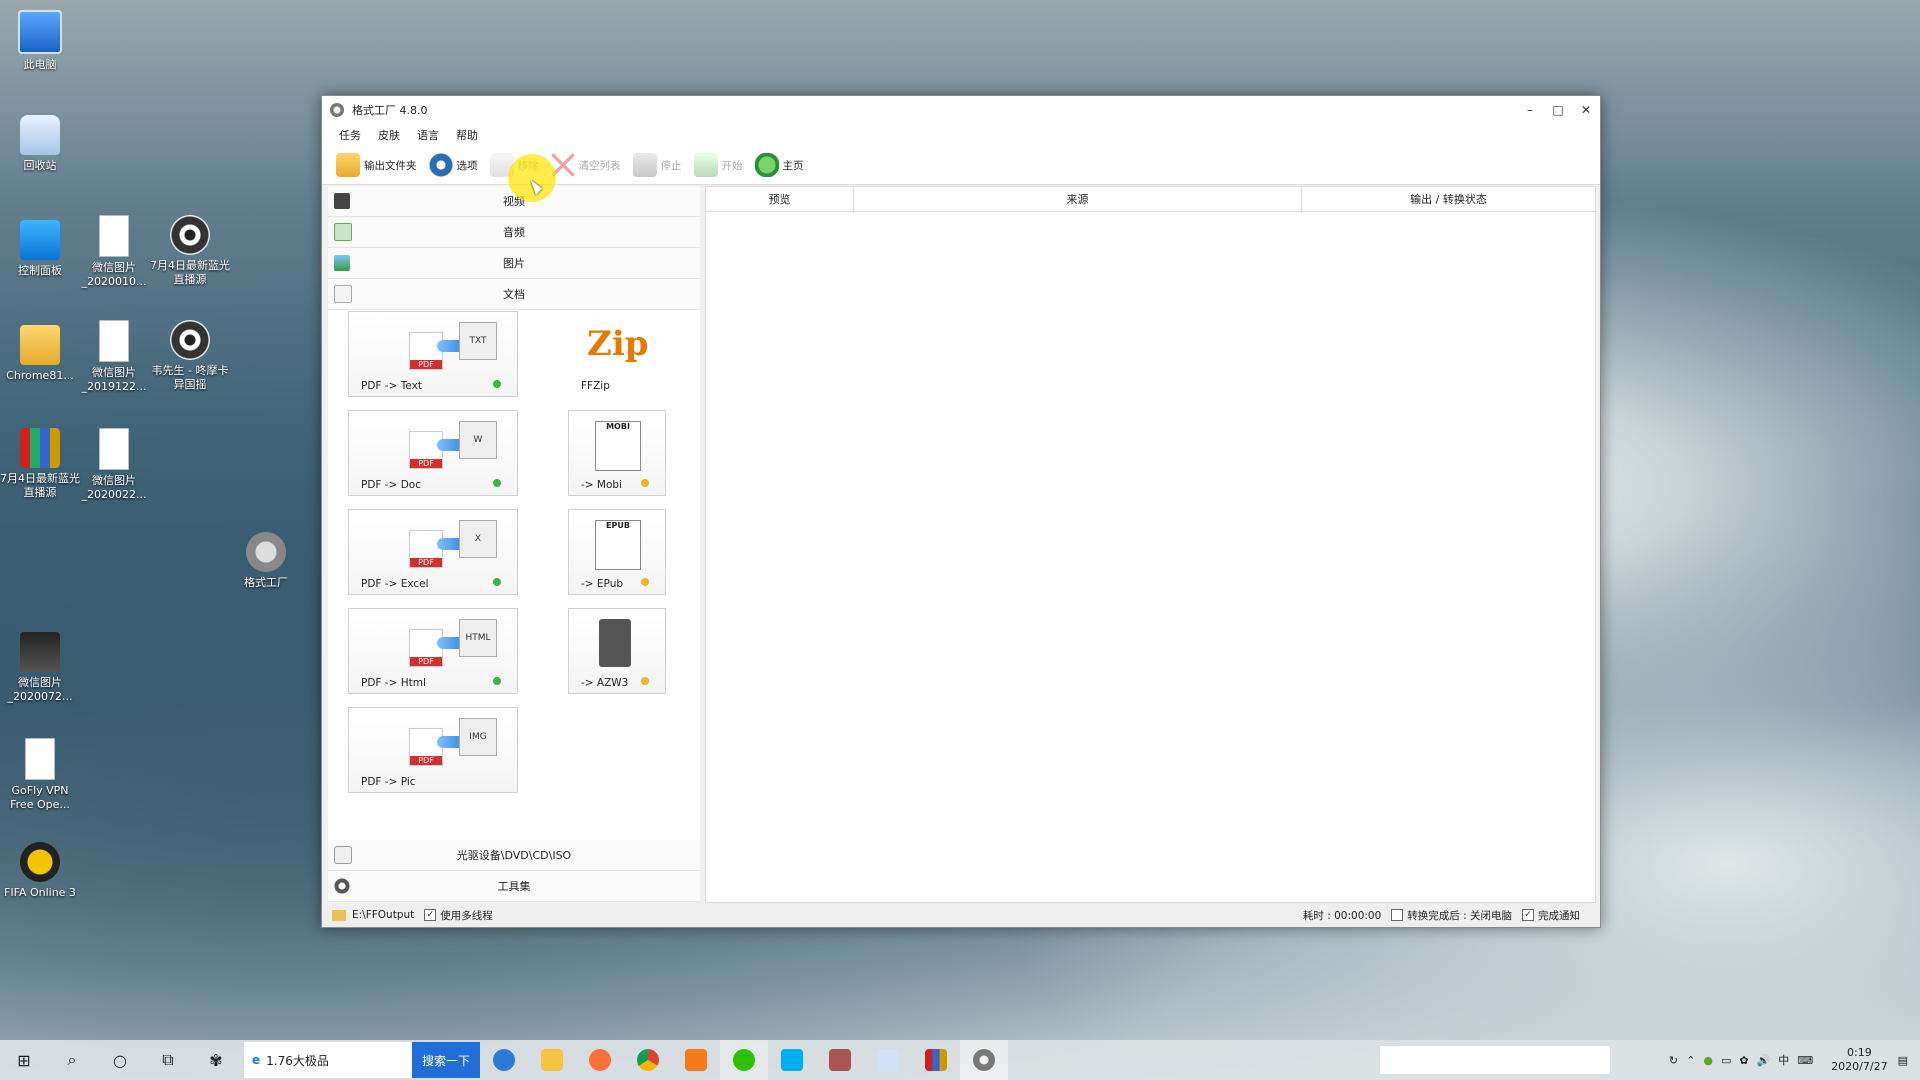 This screenshot has height=1080, width=1920. I want to click on stop-button: 停止, so click(657, 165).